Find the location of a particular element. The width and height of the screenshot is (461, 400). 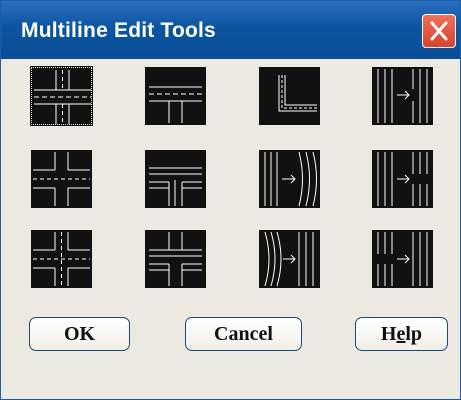

tool-delete-vertex is located at coordinates (289, 259).